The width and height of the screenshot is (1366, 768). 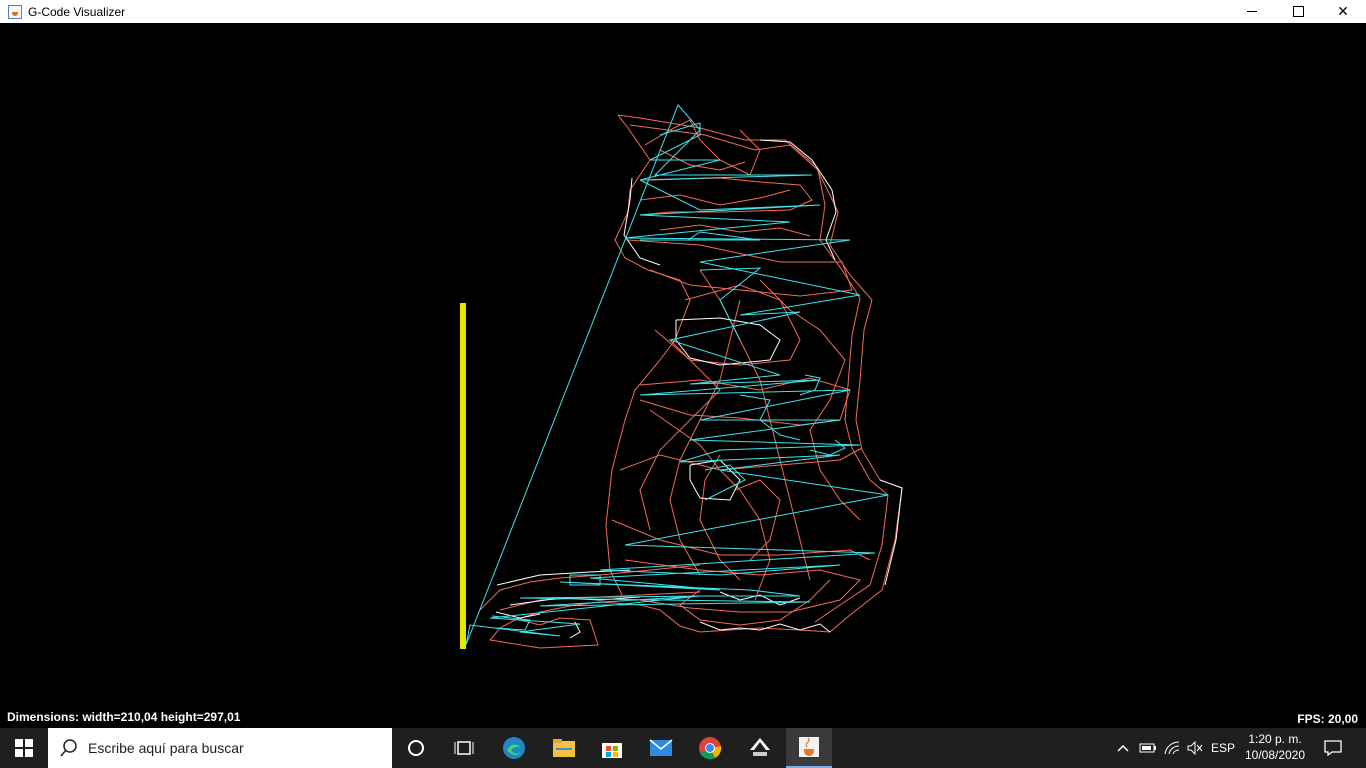 What do you see at coordinates (683, 11) in the screenshot?
I see `title-bar: G-Code Visualizer ✕` at bounding box center [683, 11].